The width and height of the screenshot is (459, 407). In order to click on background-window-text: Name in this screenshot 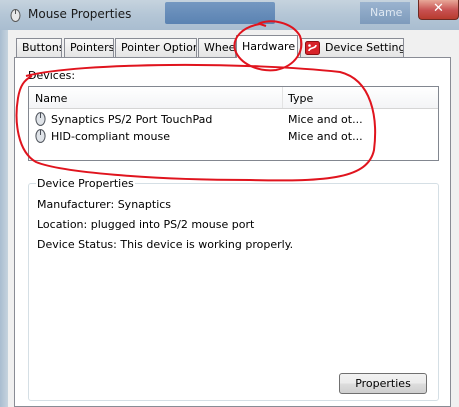, I will do `click(386, 12)`.